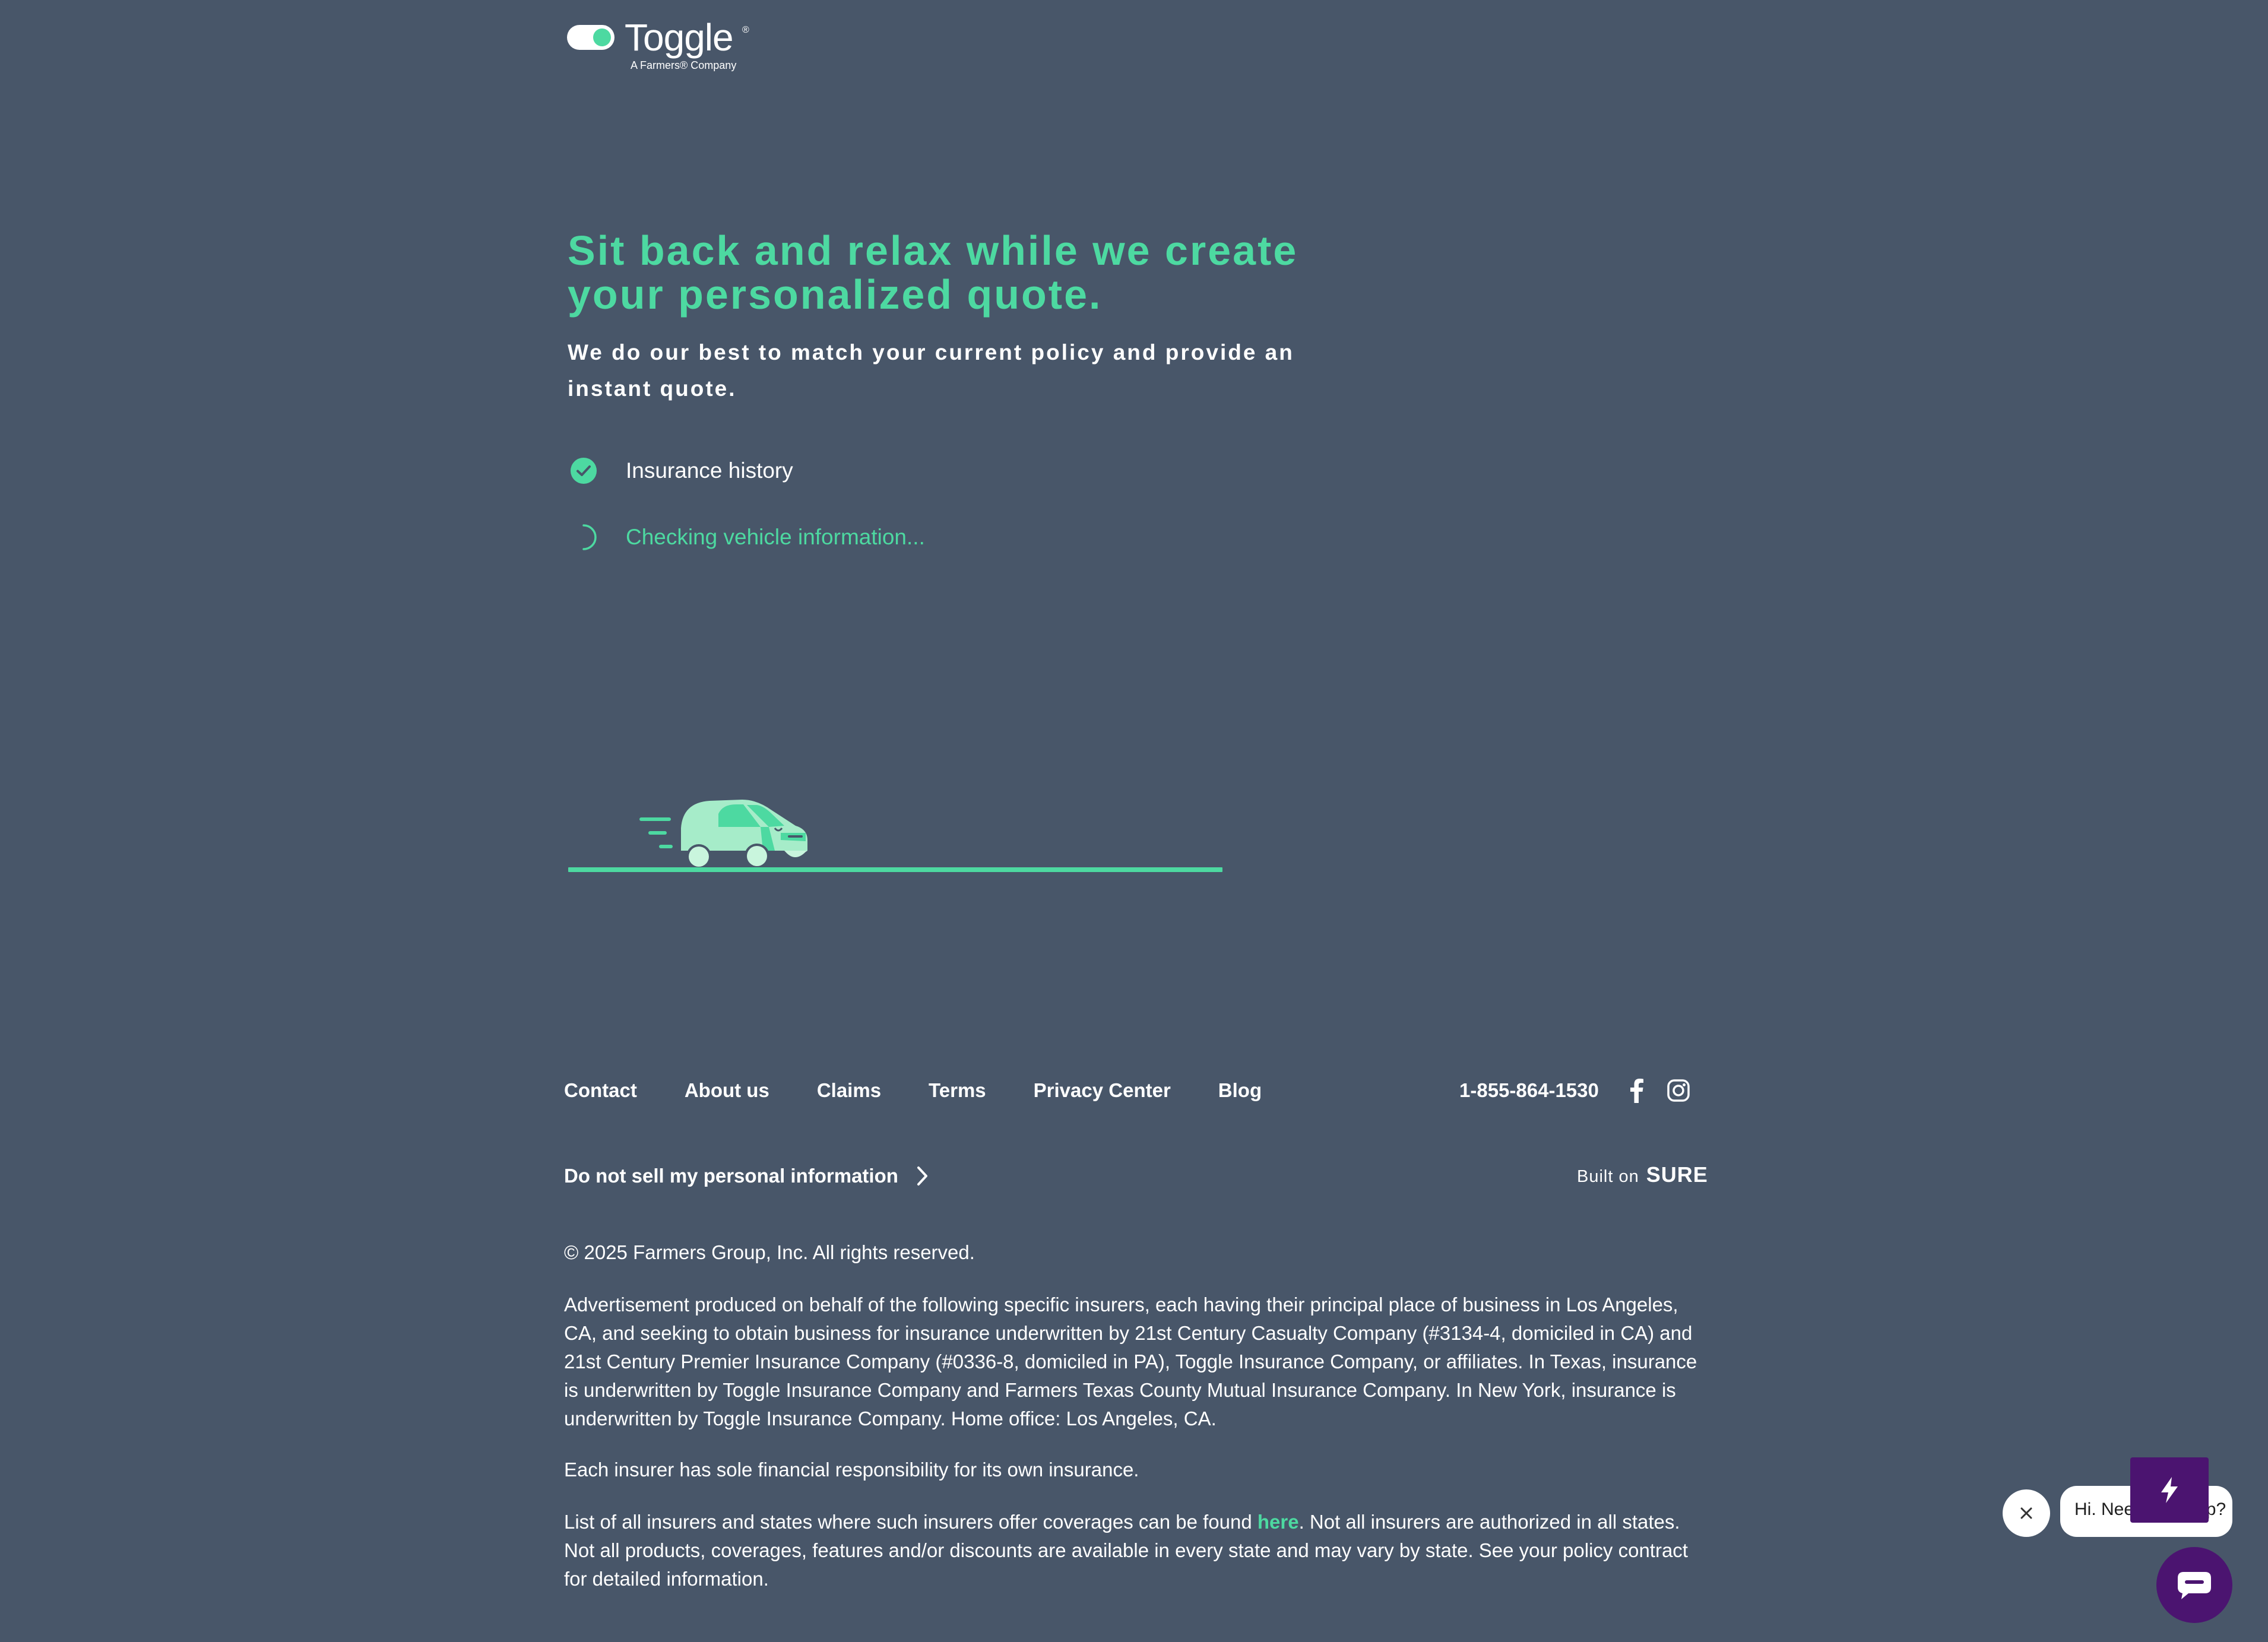 The image size is (2268, 1642). I want to click on do-not-sell-label: Do not sell my personal information, so click(731, 1176).